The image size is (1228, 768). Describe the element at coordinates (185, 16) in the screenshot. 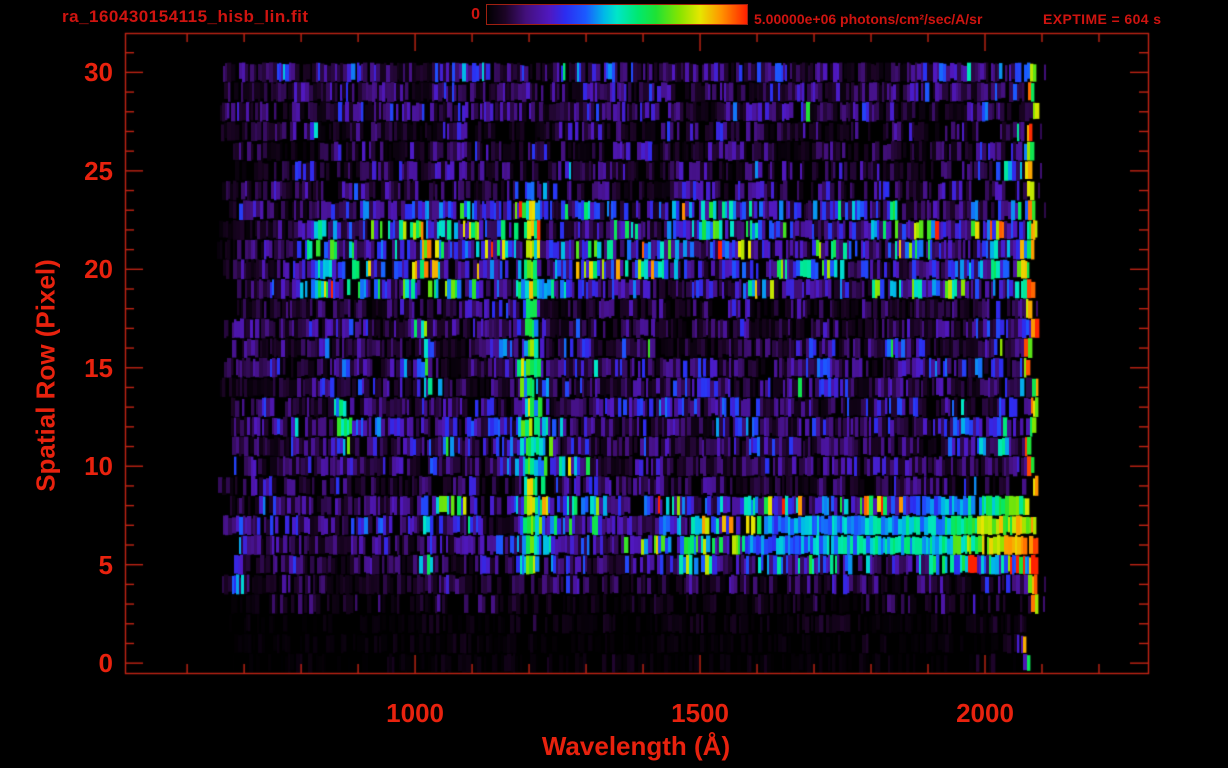

I see `file-title: ra_160430154115_hisb_lin.fit` at that location.